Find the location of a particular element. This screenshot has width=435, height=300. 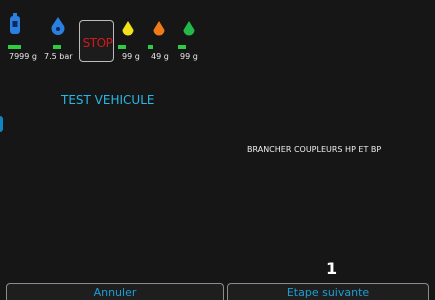

pressure-value: 7.5 bar is located at coordinates (58, 56).